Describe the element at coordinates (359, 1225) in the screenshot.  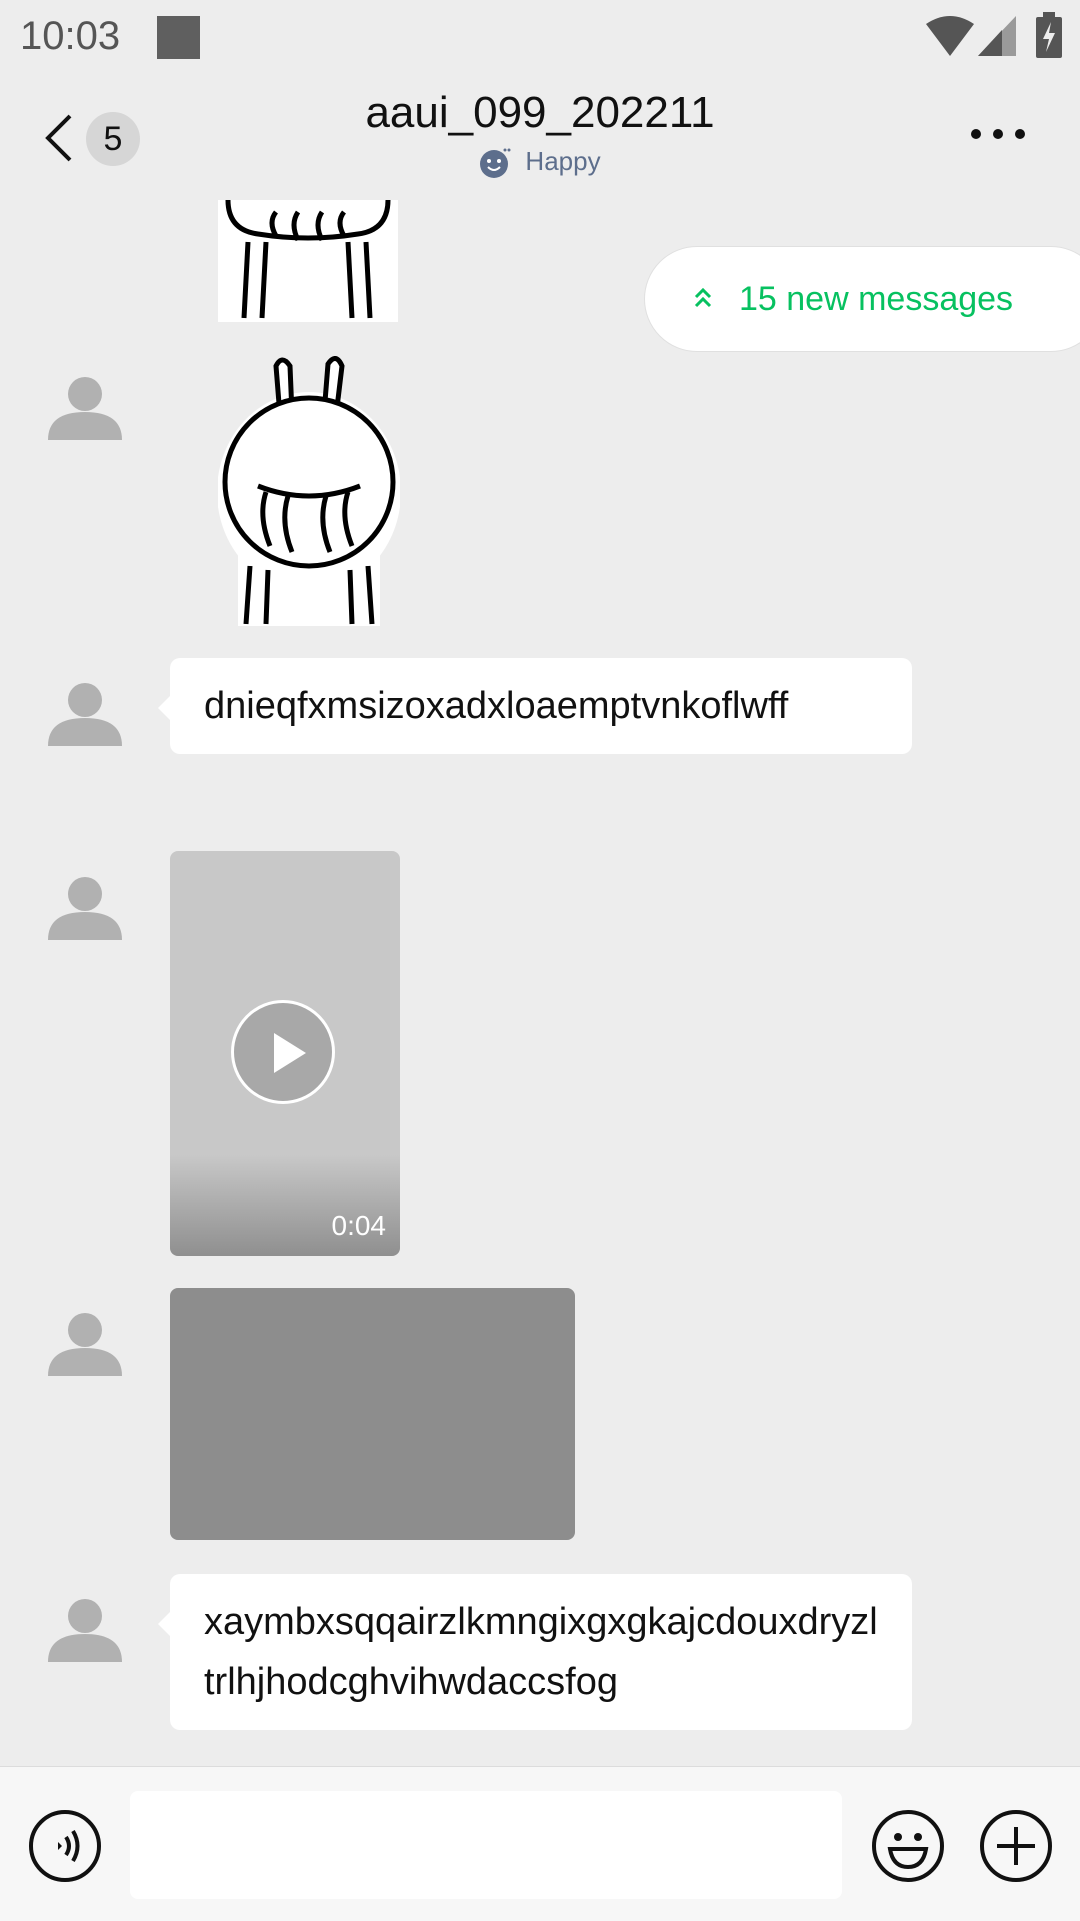
I see `video-duration: 0:04` at that location.